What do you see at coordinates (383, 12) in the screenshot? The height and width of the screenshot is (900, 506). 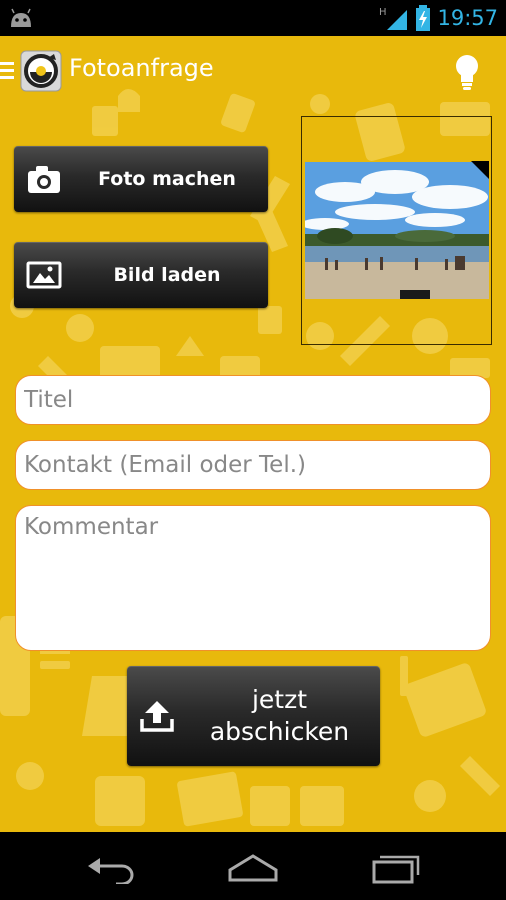 I see `svg-text: H` at bounding box center [383, 12].